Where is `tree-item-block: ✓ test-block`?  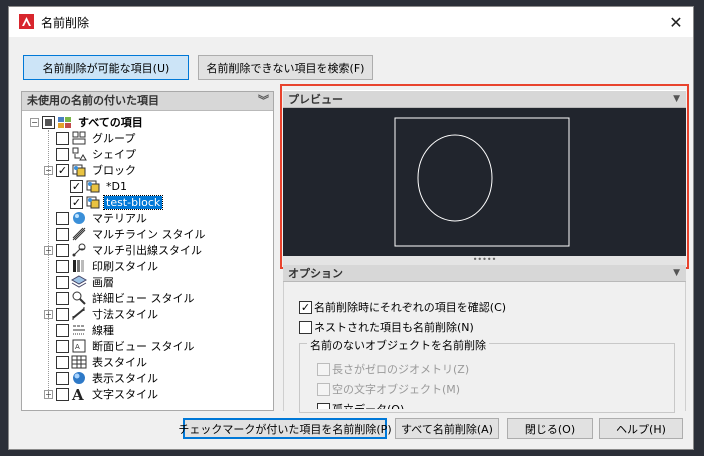 tree-item-block: ✓ test-block is located at coordinates (111, 202).